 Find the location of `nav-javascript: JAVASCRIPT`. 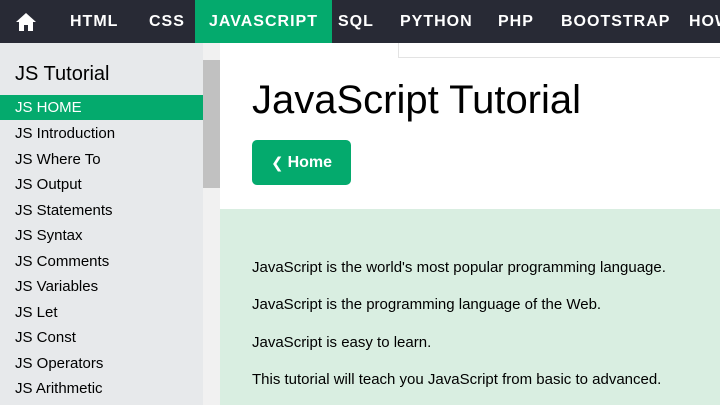

nav-javascript: JAVASCRIPT is located at coordinates (263, 21).